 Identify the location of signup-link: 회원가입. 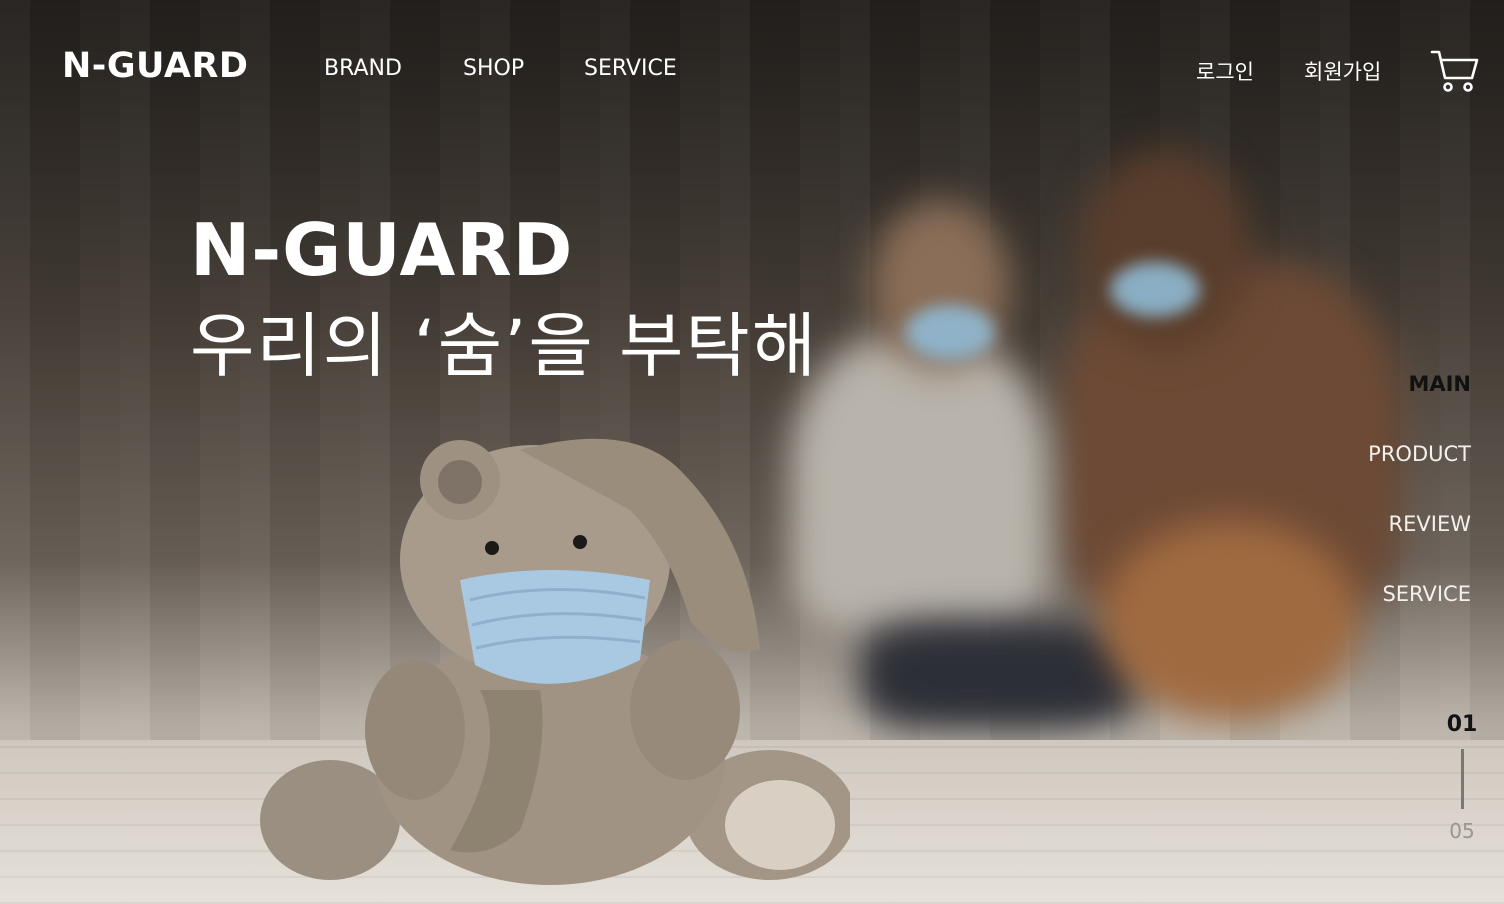
(1342, 71).